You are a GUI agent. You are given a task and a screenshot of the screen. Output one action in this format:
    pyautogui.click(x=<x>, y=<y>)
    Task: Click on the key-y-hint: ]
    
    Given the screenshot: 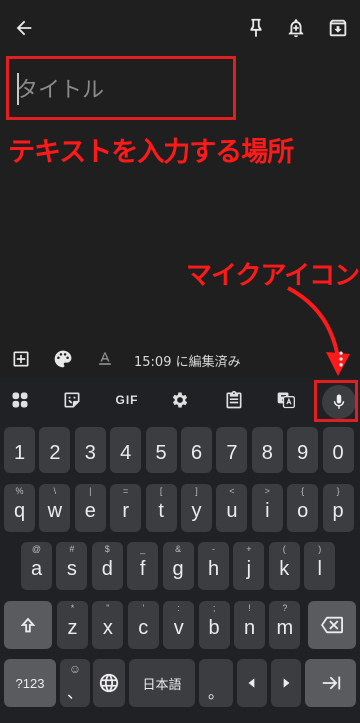 What is the action you would take?
    pyautogui.click(x=196, y=491)
    